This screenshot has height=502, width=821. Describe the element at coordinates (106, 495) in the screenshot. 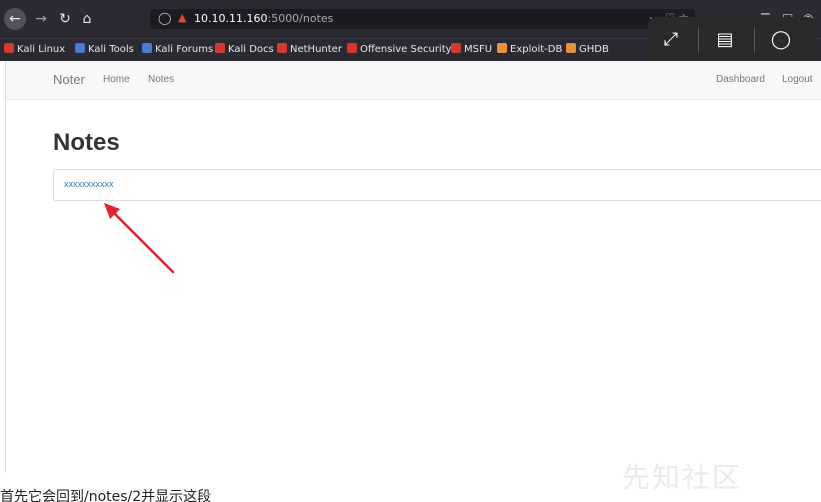

I see `caption-text: 首先它会回到/notes/2并显示这段` at that location.